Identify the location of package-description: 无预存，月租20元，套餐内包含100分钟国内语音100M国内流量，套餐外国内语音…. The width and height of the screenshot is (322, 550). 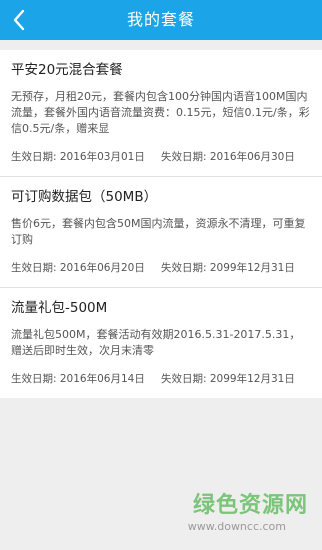
(160, 112).